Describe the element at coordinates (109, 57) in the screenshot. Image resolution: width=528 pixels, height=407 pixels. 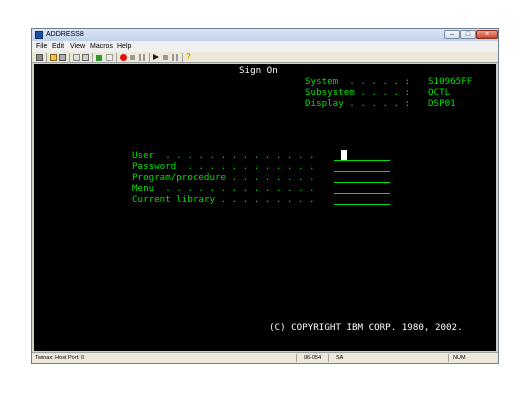
I see `blank-icon` at that location.